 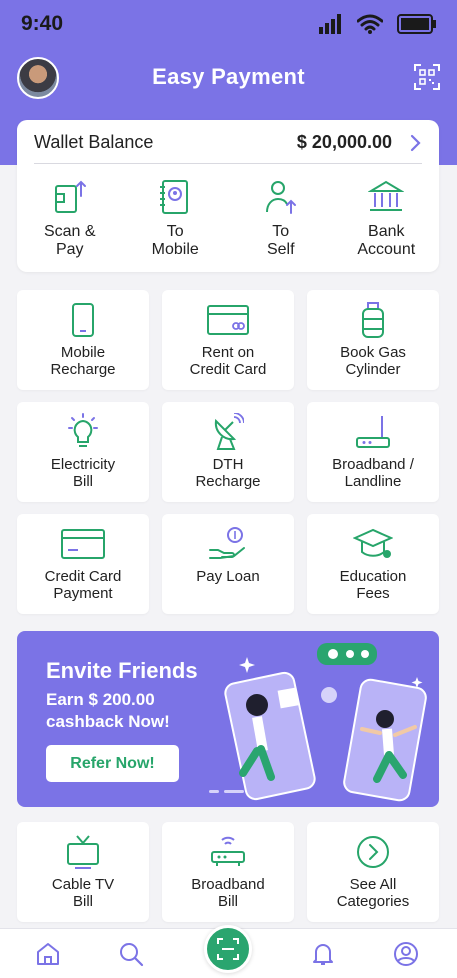 I want to click on service-mobile-recharge: Mobile Recharge, so click(x=83, y=340).